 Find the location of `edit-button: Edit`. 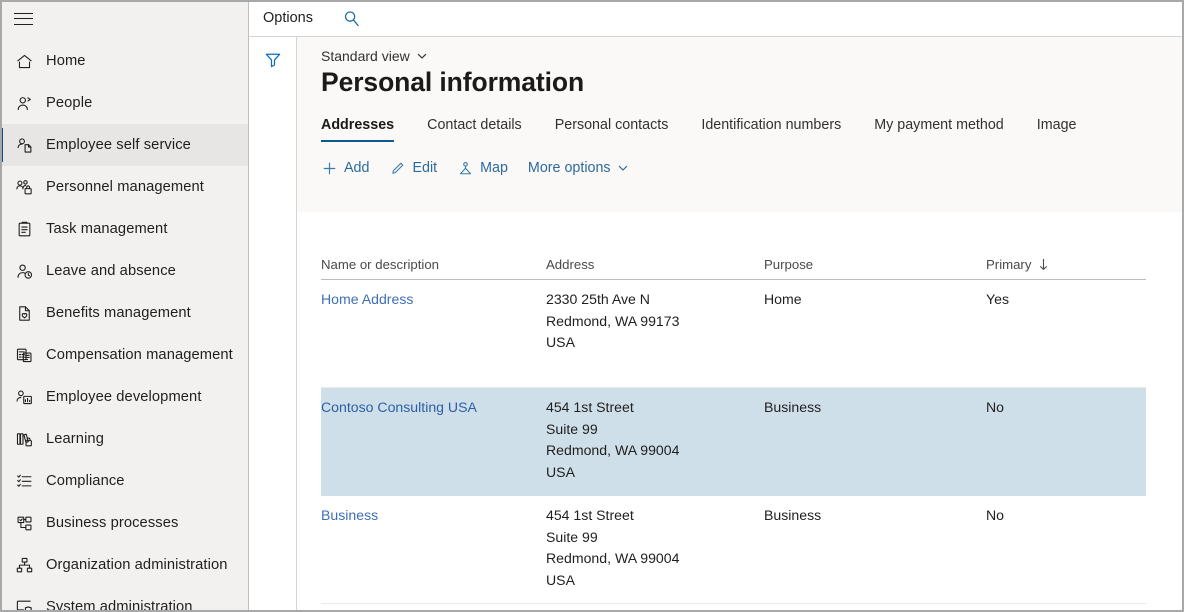

edit-button: Edit is located at coordinates (413, 168).